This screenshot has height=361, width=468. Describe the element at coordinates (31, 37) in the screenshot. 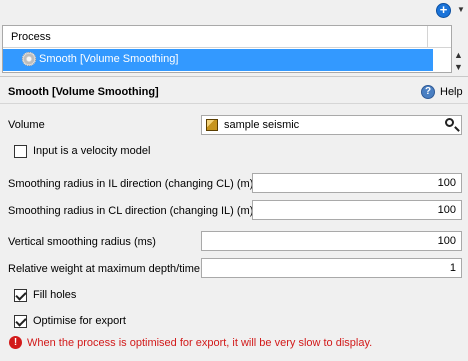

I see `process-column-header-label: Process` at that location.